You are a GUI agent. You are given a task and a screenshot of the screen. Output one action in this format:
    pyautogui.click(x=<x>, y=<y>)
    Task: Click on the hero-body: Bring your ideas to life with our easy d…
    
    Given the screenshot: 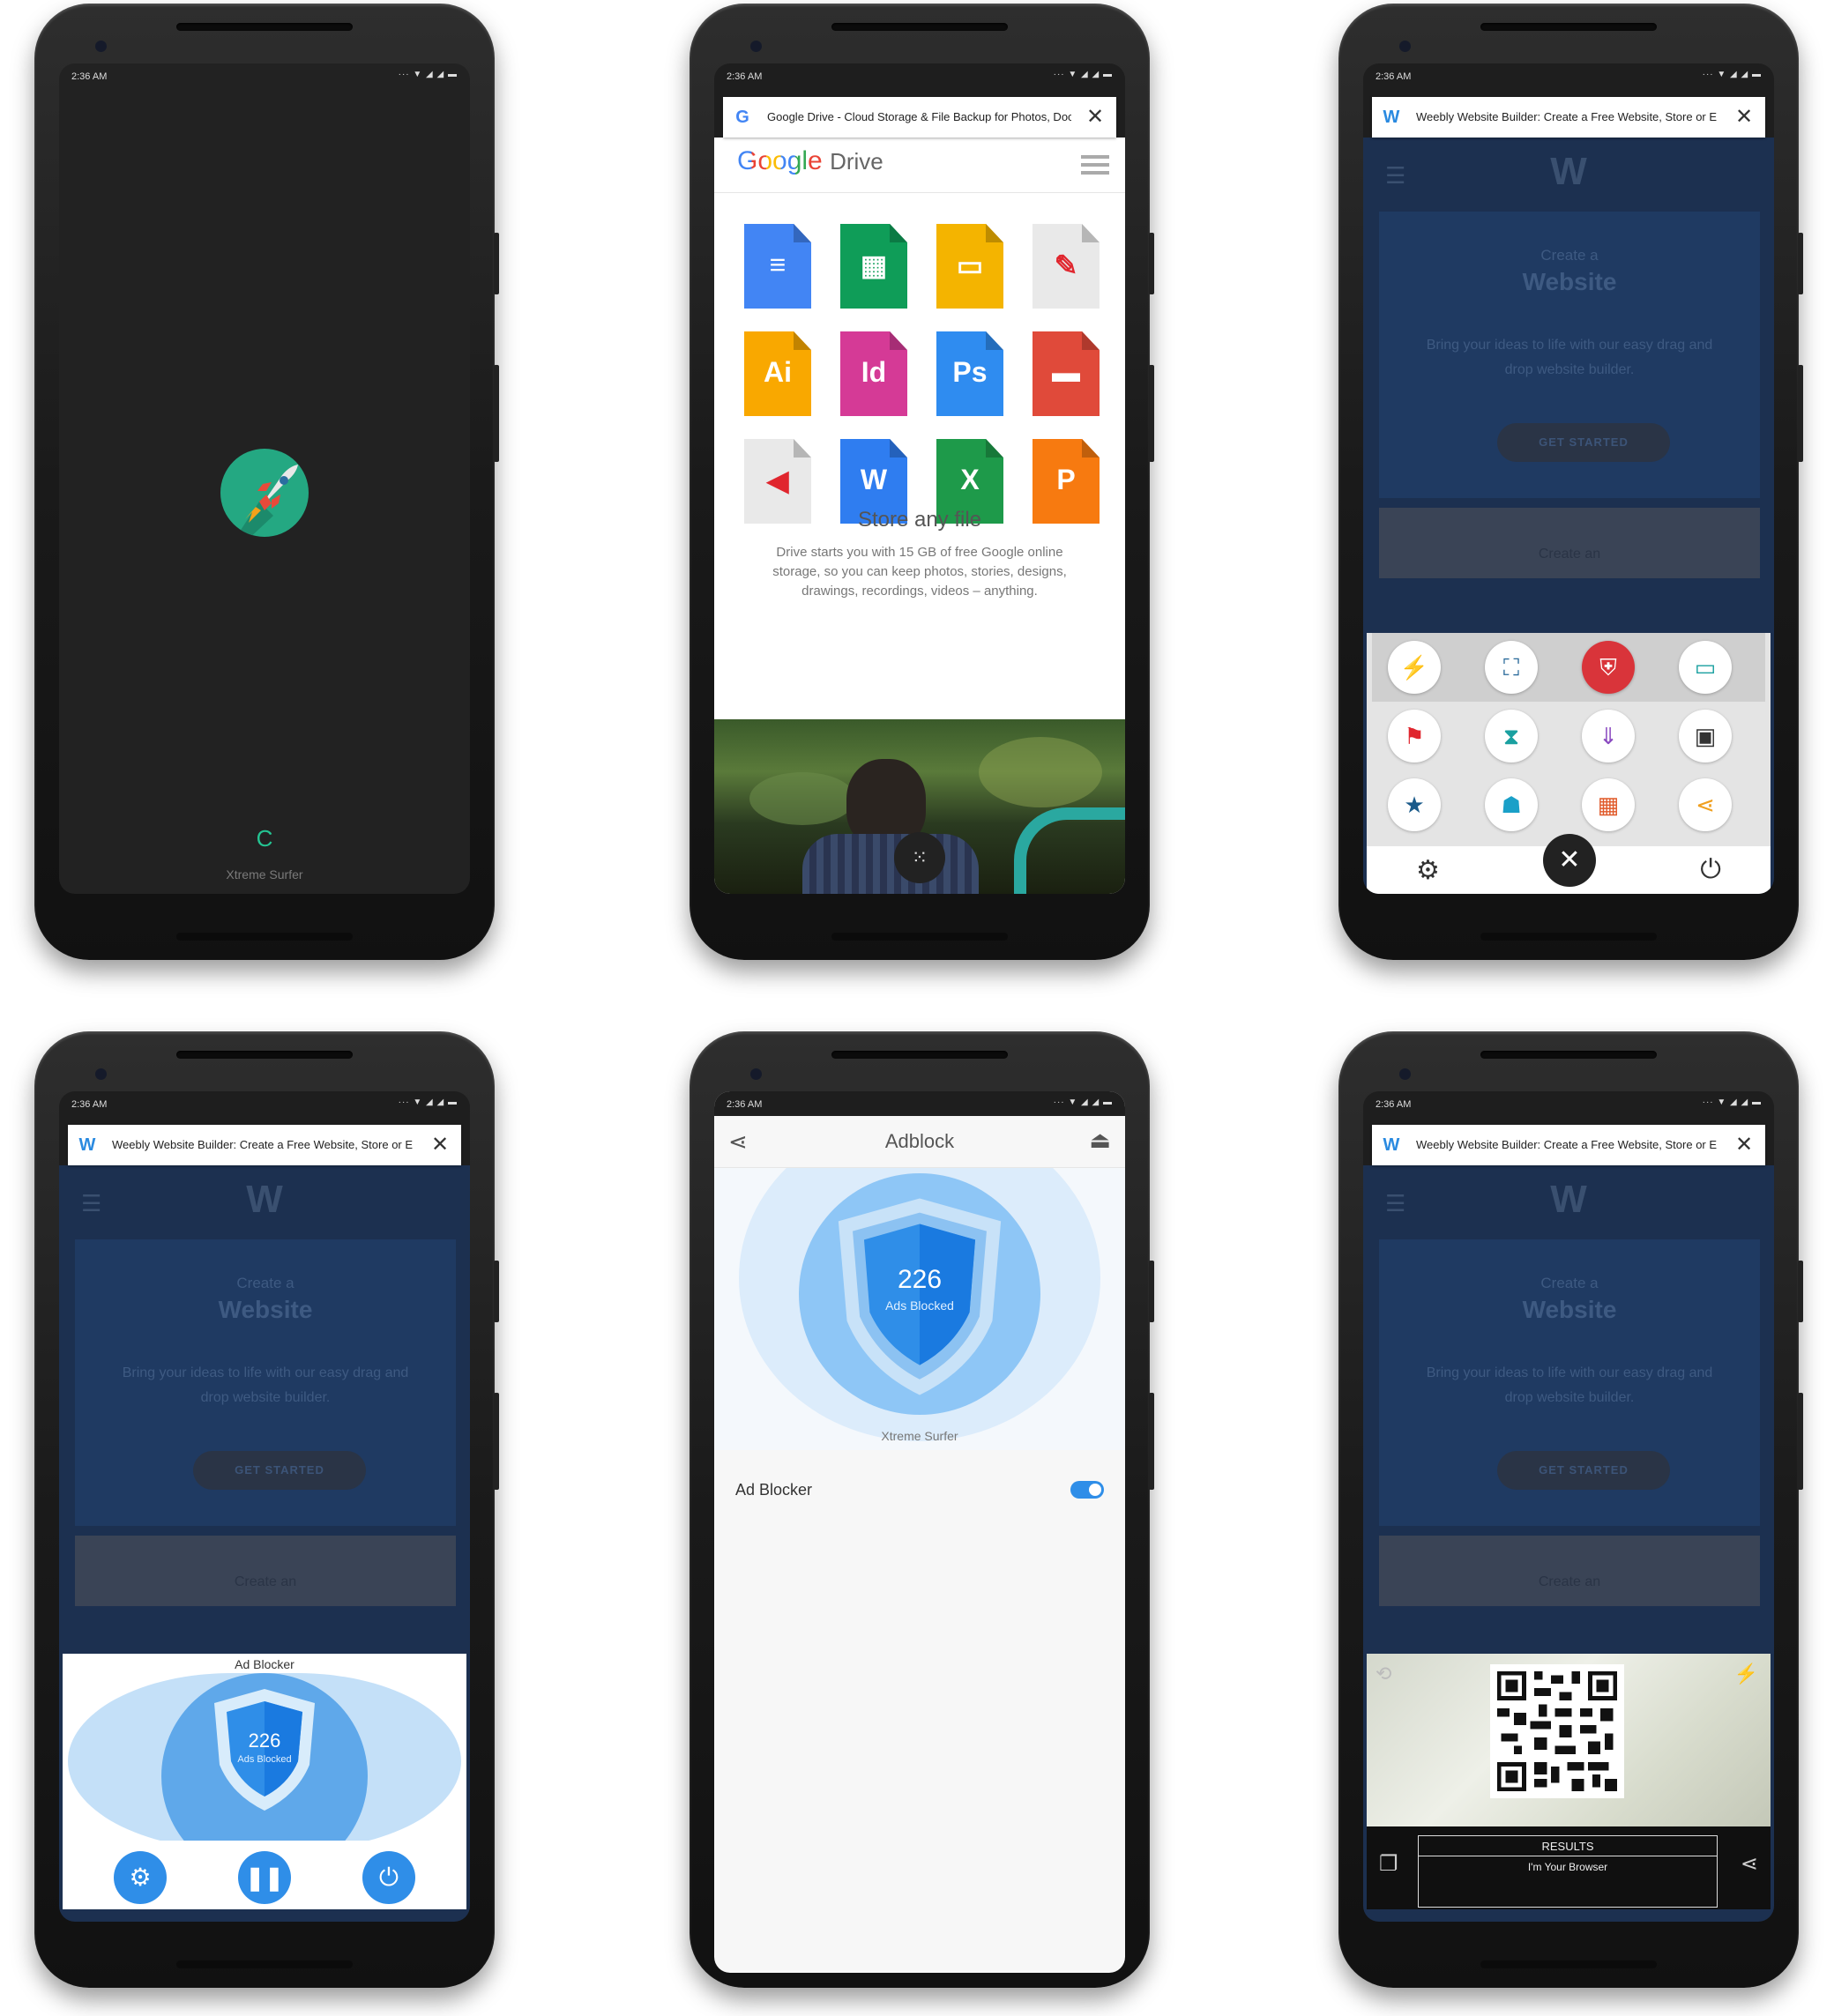 What is the action you would take?
    pyautogui.click(x=1569, y=358)
    